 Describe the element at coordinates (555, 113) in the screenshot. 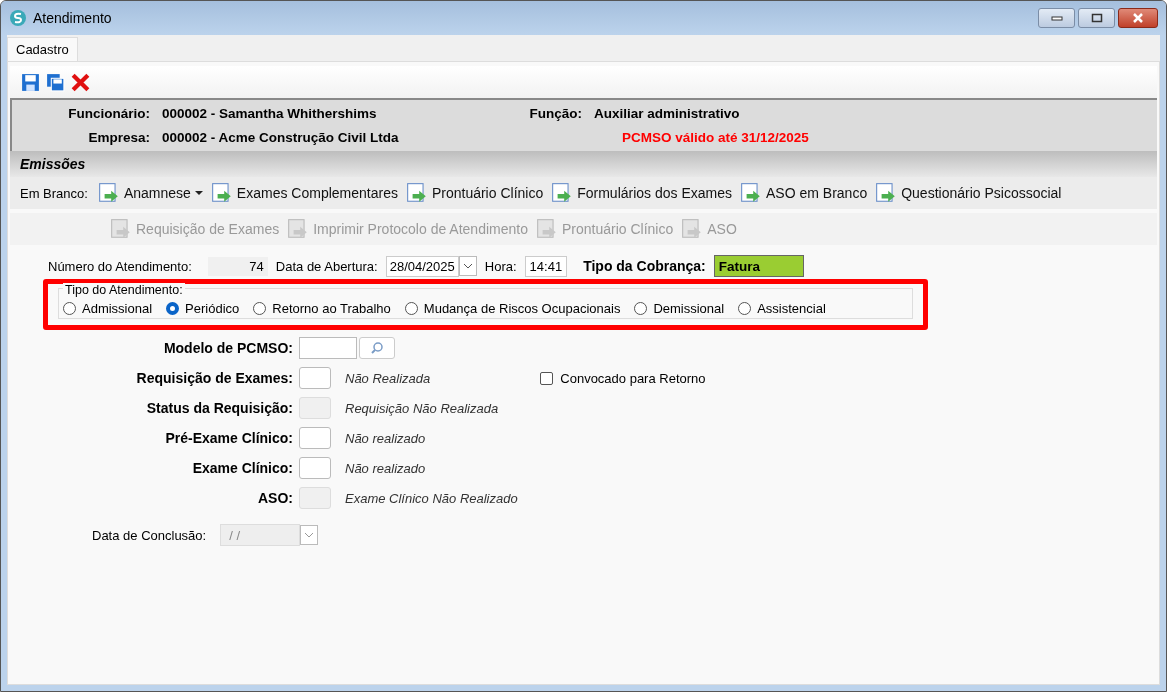

I see `field-label: Função:` at that location.